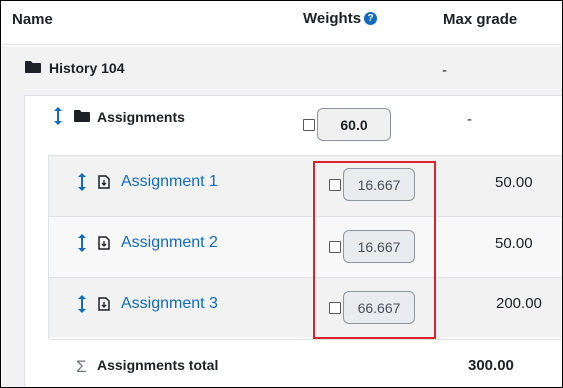 The height and width of the screenshot is (388, 563). What do you see at coordinates (169, 182) in the screenshot?
I see `assignment-link: Assignment 1` at bounding box center [169, 182].